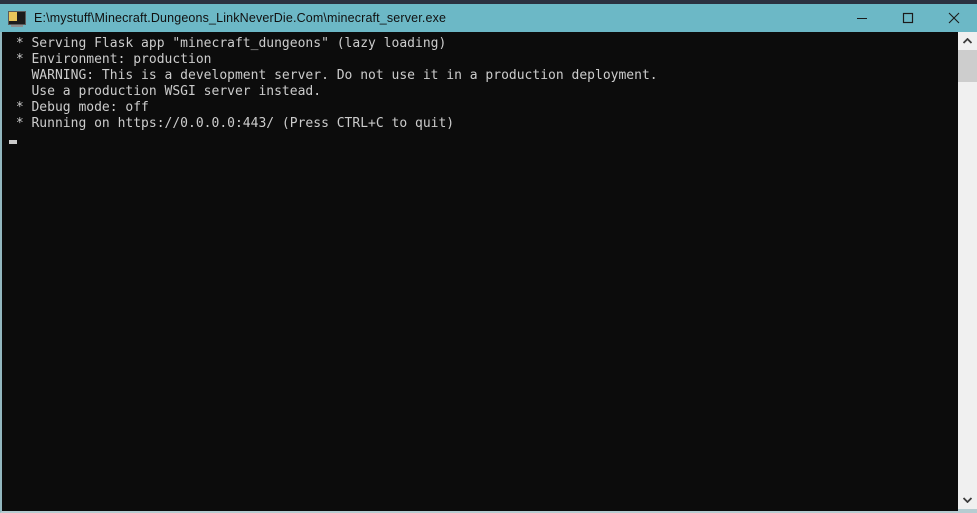  I want to click on chevron-up-icon, so click(967, 41).